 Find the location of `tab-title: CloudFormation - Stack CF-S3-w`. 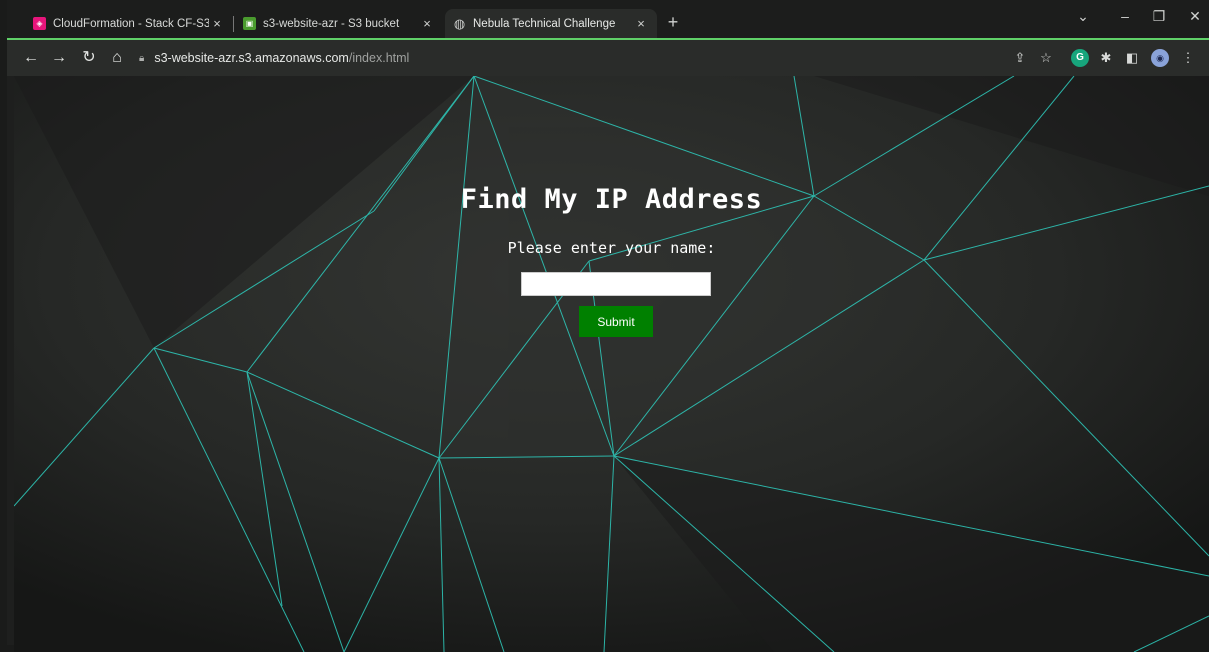

tab-title: CloudFormation - Stack CF-S3-w is located at coordinates (131, 23).